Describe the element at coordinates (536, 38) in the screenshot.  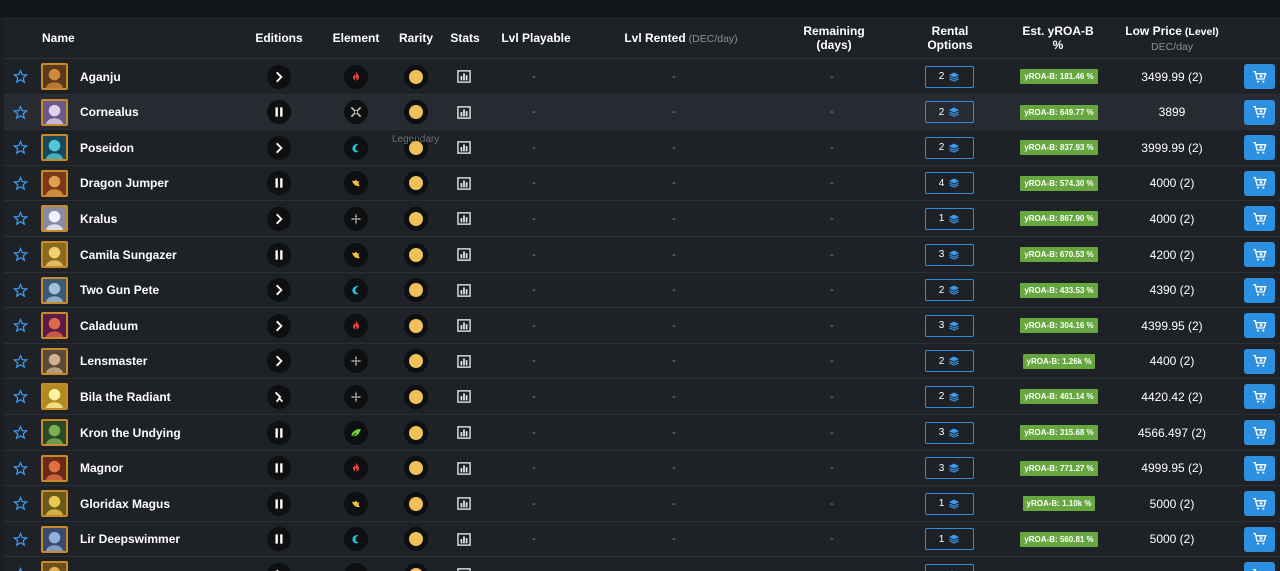
I see `header-lvl-playable: Lvl Playable` at that location.